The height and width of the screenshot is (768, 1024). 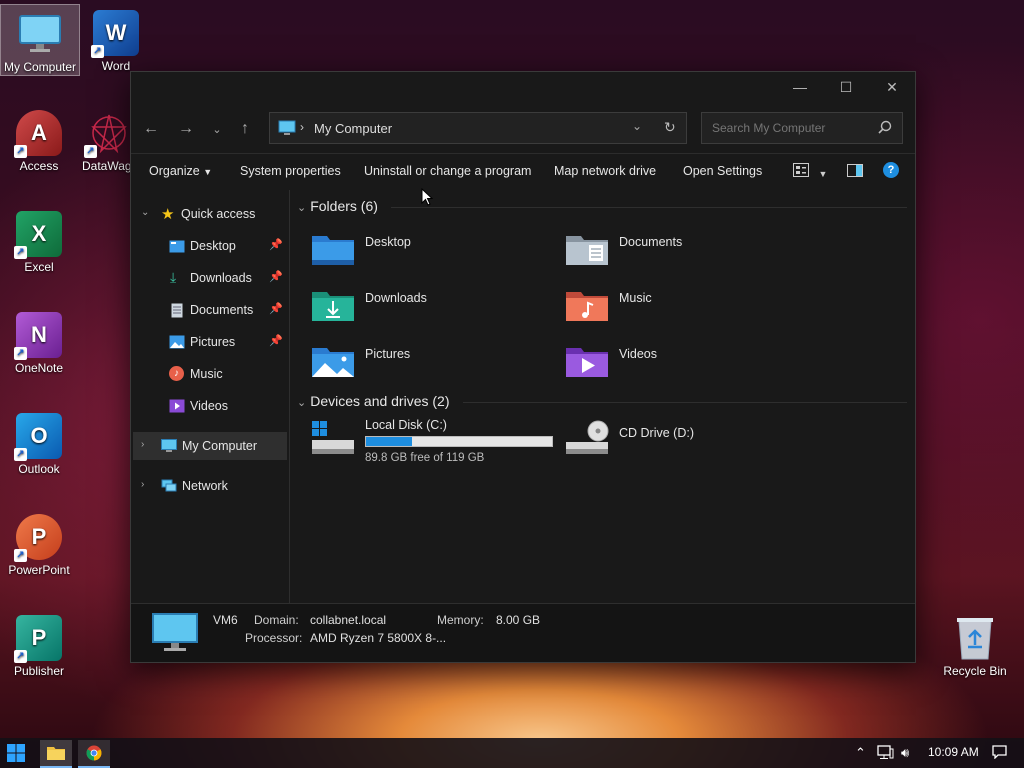 I want to click on notifications-icon, so click(x=999, y=753).